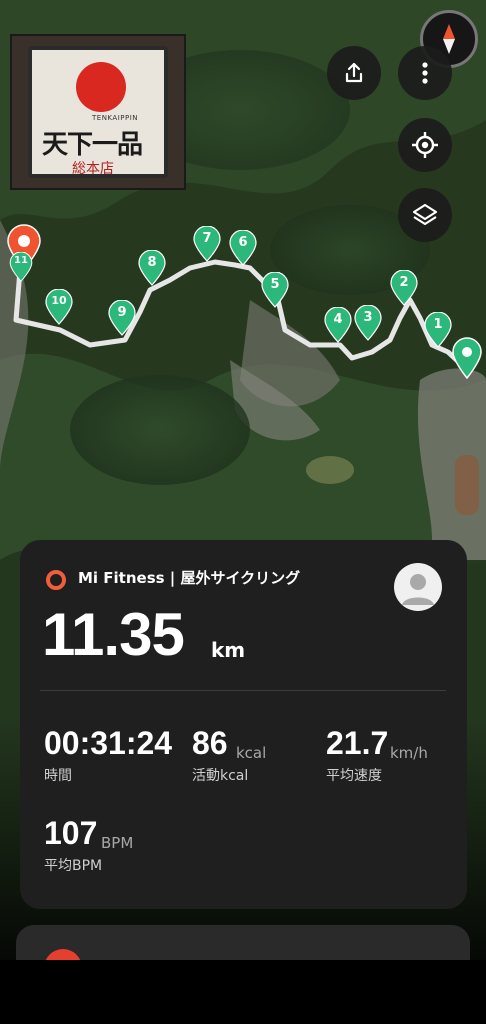  Describe the element at coordinates (59, 307) in the screenshot. I see `km-marker-10: 10` at that location.